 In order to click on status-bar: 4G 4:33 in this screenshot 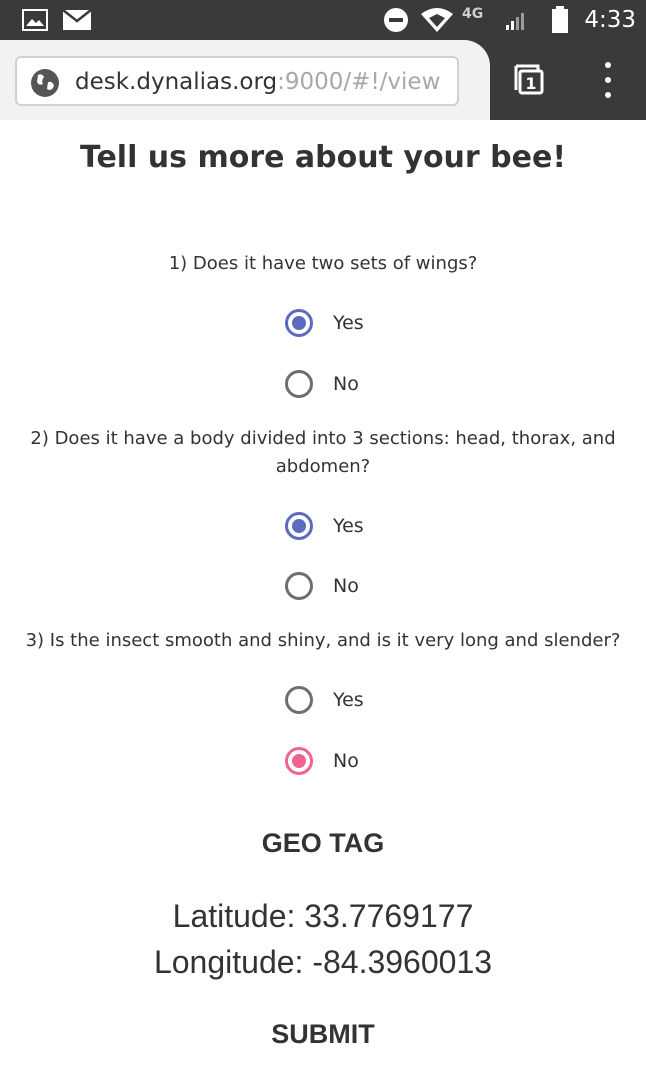, I will do `click(323, 20)`.